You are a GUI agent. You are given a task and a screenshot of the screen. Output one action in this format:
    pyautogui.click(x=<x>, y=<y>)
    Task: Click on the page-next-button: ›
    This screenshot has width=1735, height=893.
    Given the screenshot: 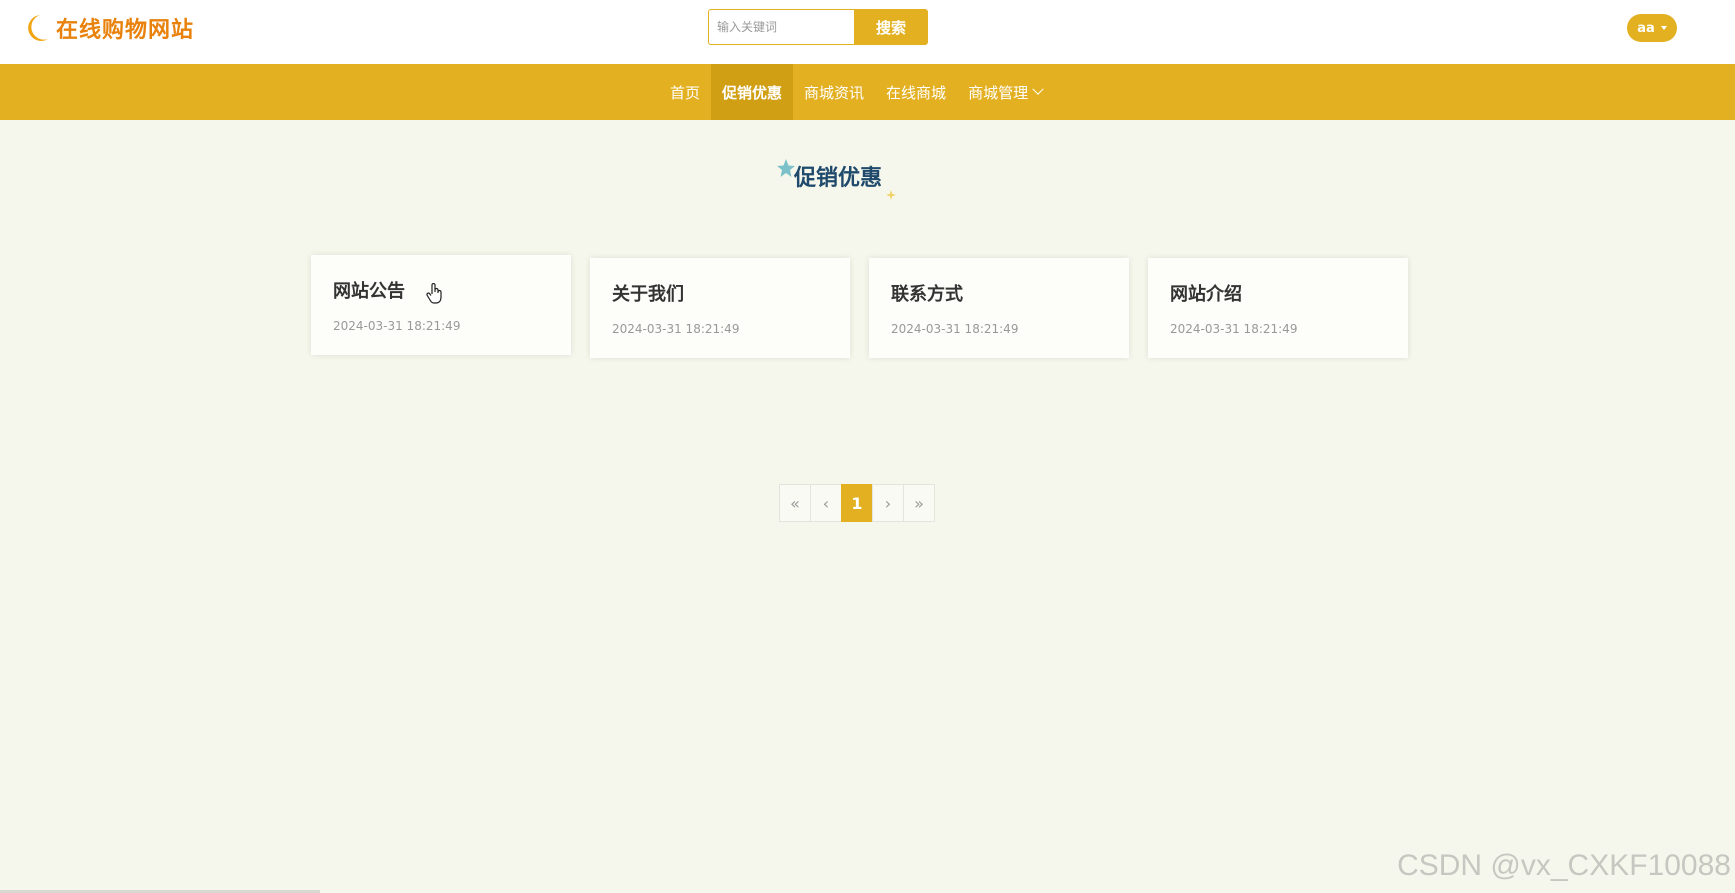 What is the action you would take?
    pyautogui.click(x=888, y=503)
    